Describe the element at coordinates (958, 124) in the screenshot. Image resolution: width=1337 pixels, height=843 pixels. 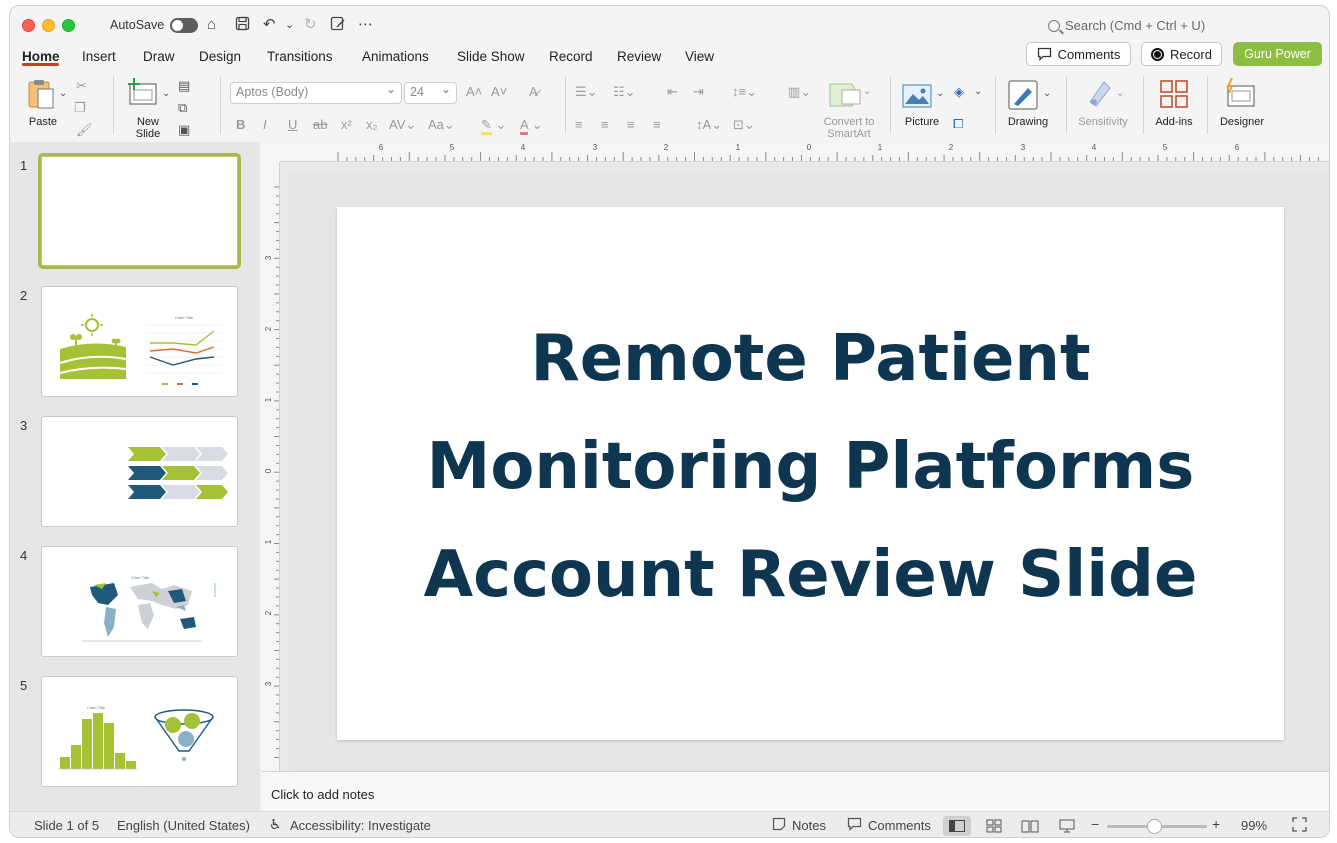
I see `text-box-icon: ⧠` at that location.